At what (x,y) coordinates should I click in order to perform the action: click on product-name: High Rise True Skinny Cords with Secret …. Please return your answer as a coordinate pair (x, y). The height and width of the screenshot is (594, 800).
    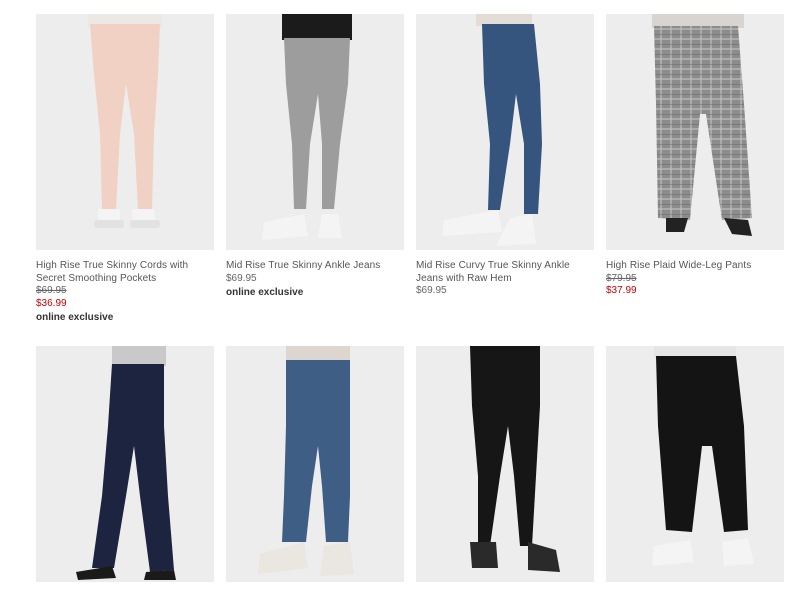
    Looking at the image, I should click on (125, 272).